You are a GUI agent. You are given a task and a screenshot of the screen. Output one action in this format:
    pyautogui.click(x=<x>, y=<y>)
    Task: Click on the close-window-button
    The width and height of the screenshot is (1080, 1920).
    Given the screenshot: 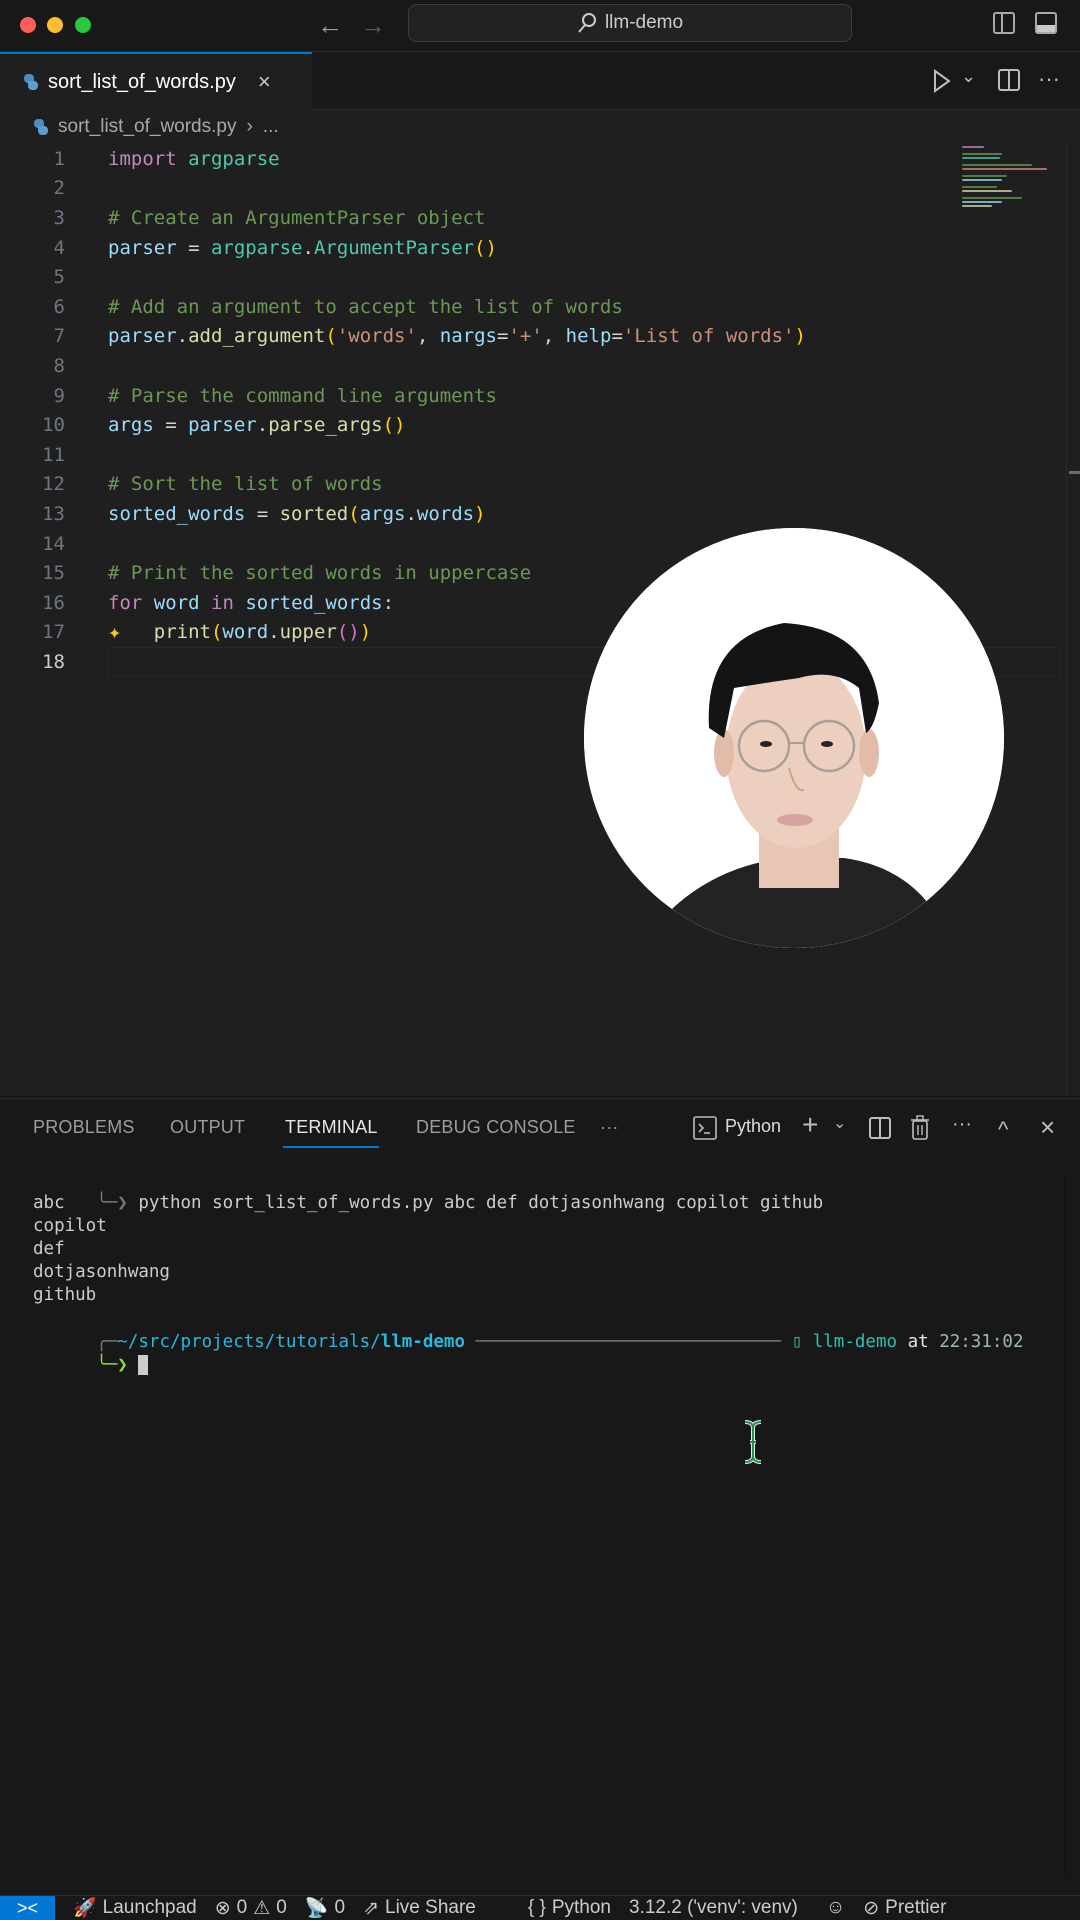 What is the action you would take?
    pyautogui.click(x=28, y=25)
    